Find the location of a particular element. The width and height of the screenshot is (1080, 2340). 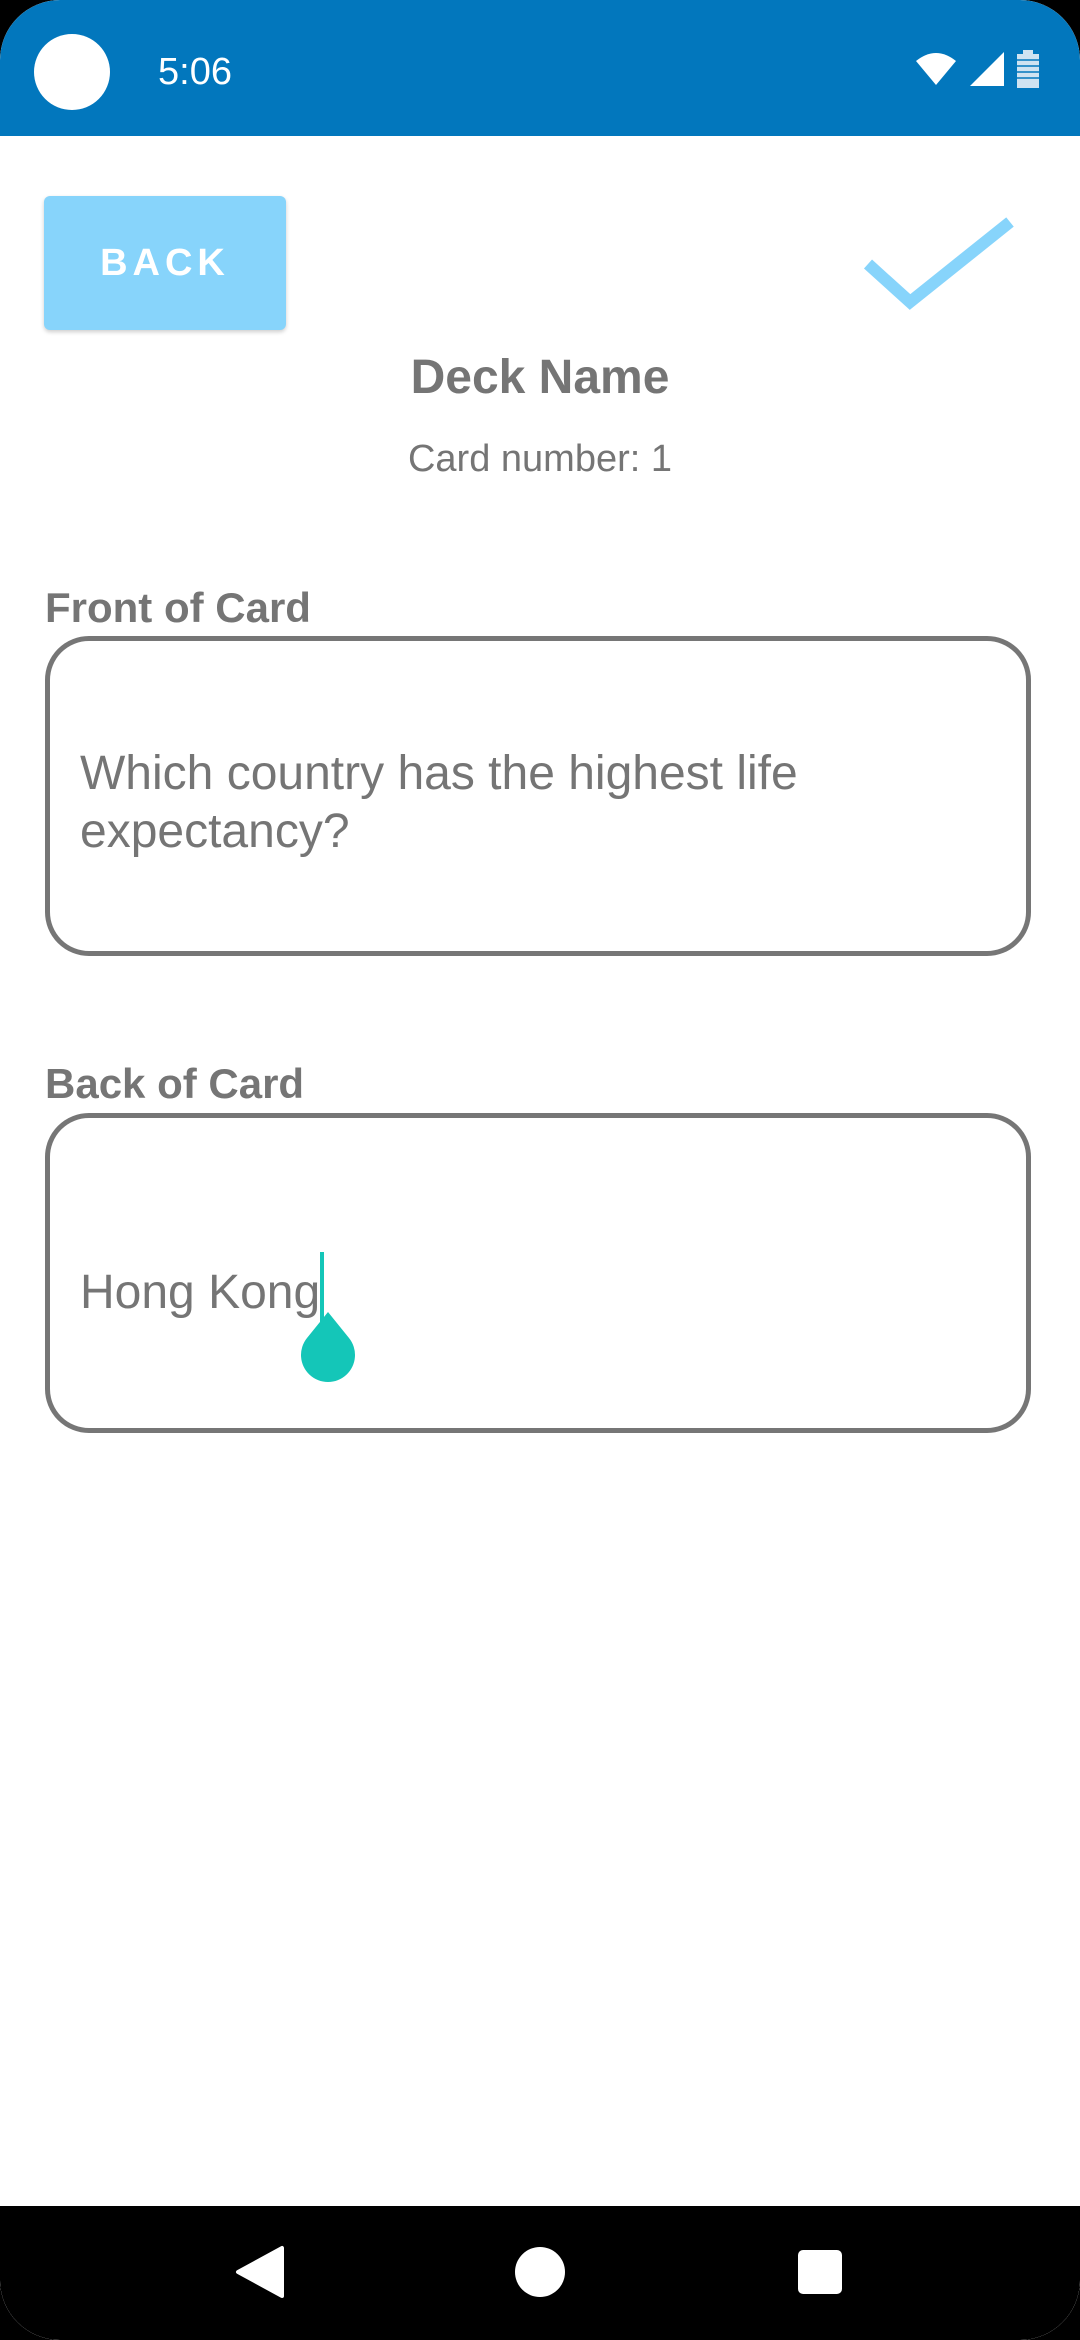

back-of-card-text-row: Hong Kong is located at coordinates (538, 1287).